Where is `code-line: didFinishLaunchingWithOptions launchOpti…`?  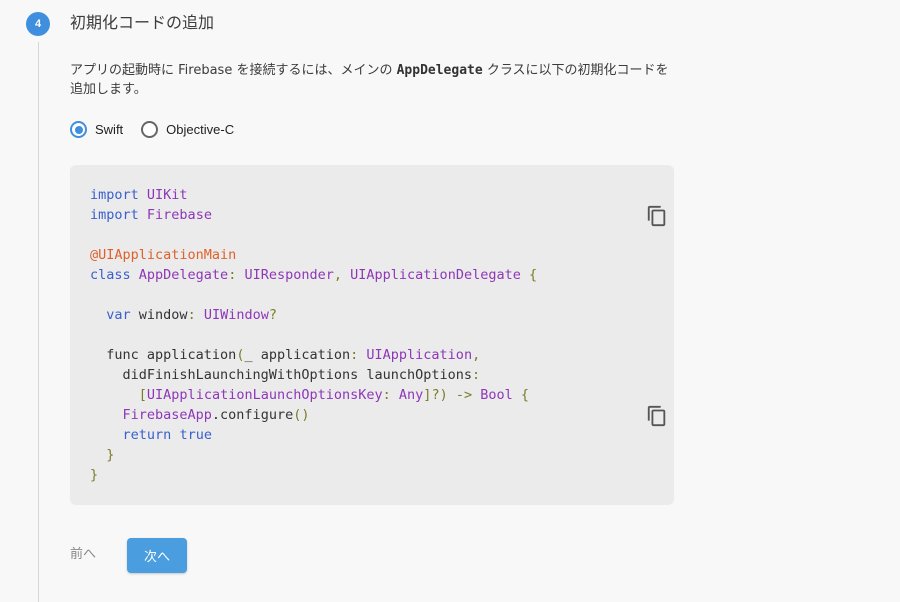
code-line: didFinishLaunchingWithOptions launchOpti… is located at coordinates (285, 375).